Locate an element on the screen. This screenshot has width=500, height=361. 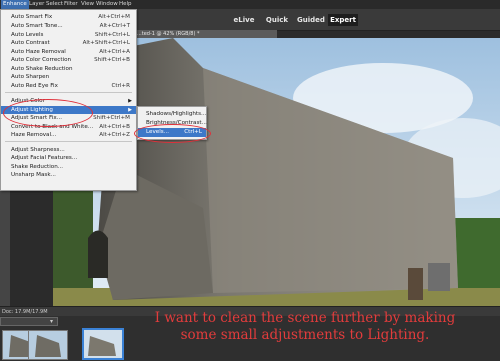
menu-item-auto-haze-removal: Auto Haze Removal Alt+Ctrl+A is located at coordinates (68, 52).